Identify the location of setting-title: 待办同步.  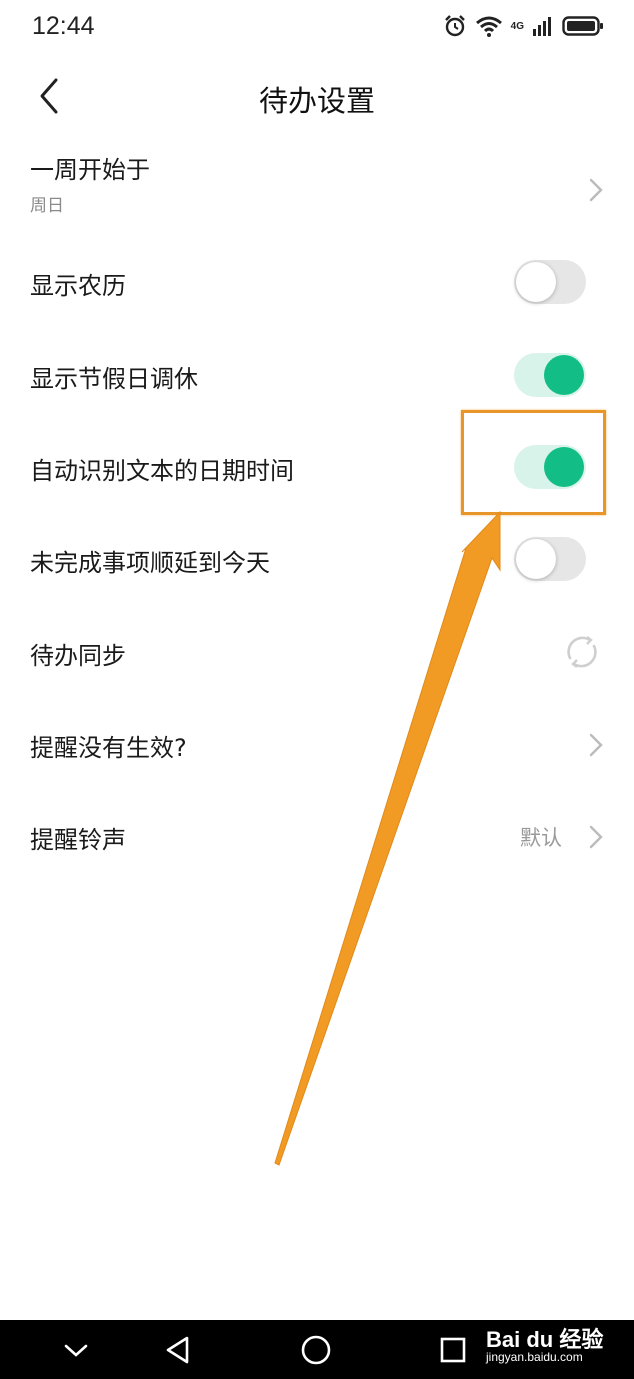
(78, 656).